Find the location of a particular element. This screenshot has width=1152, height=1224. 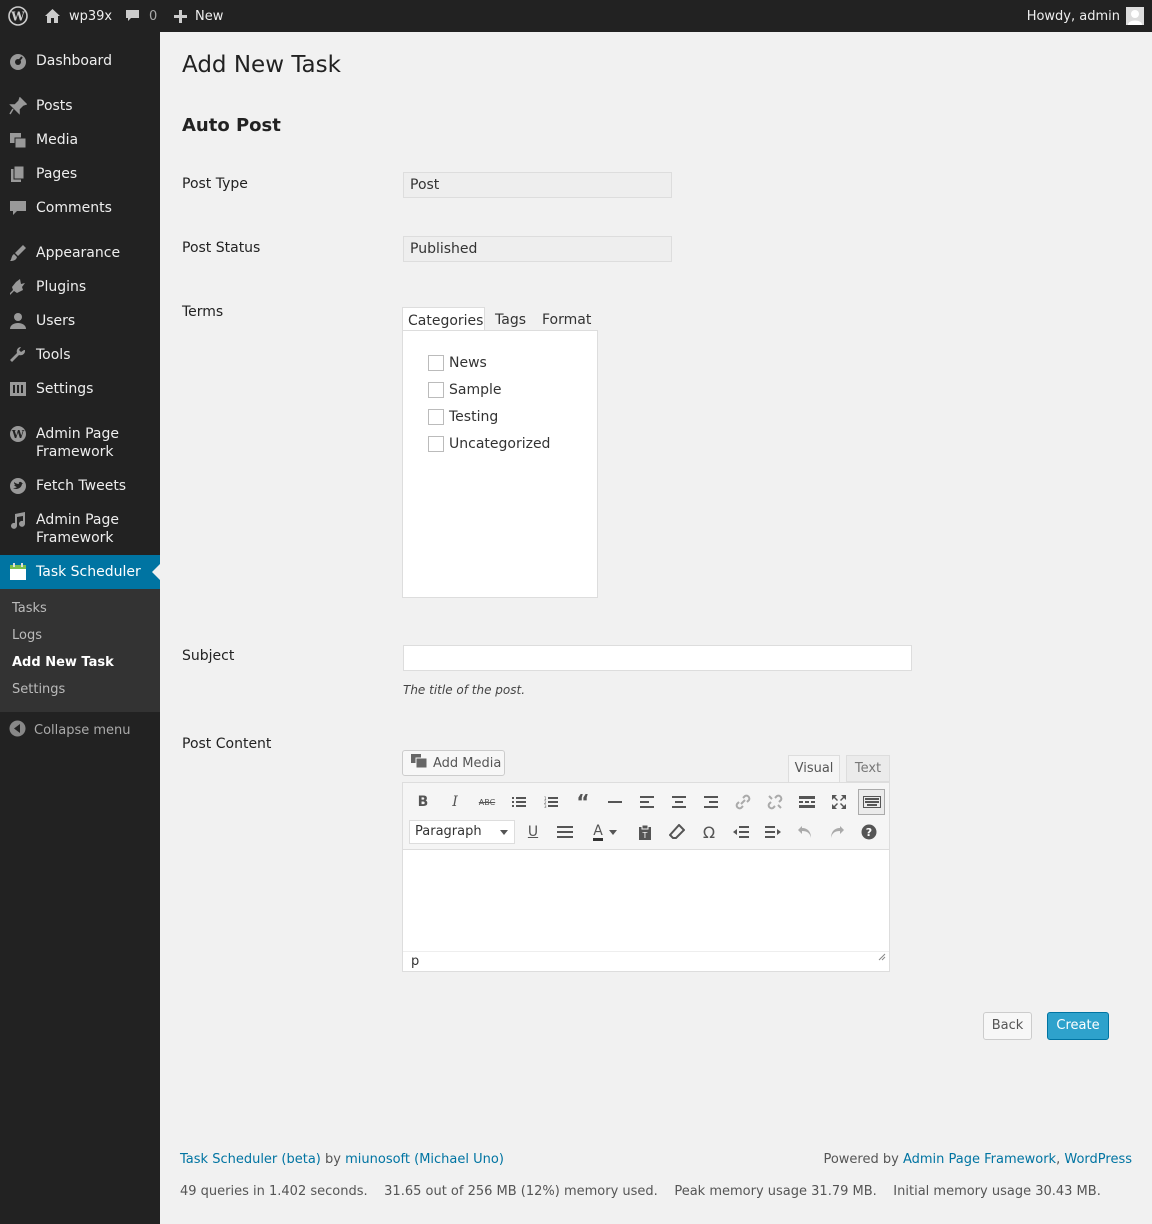

sidebar-item-task-scheduler: Task Scheduler is located at coordinates (80, 572).